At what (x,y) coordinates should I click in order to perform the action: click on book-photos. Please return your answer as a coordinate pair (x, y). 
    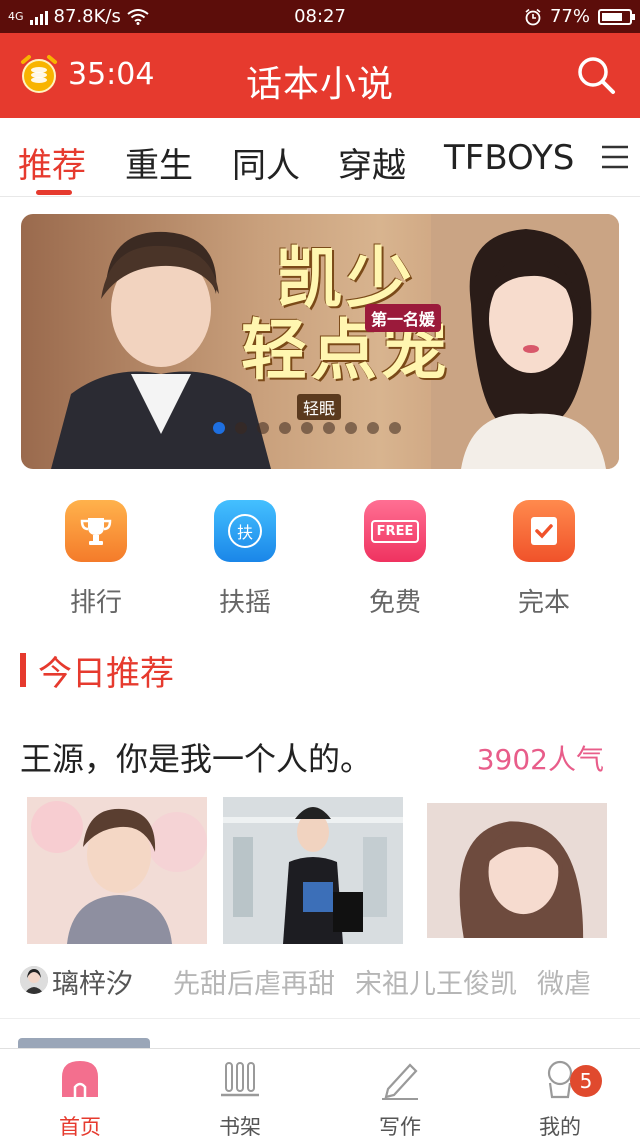
    Looking at the image, I should click on (325, 870).